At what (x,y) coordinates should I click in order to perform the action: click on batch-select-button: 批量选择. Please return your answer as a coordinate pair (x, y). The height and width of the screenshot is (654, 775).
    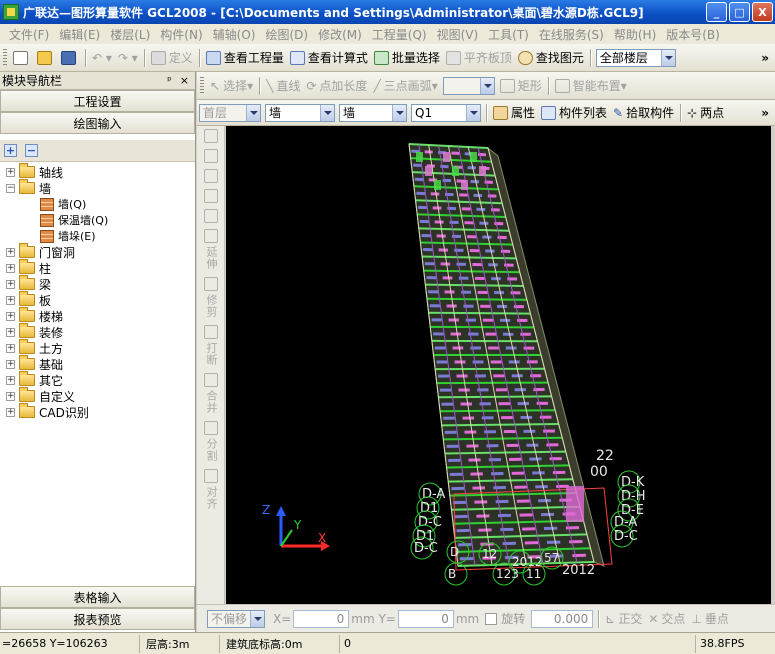
    Looking at the image, I should click on (407, 58).